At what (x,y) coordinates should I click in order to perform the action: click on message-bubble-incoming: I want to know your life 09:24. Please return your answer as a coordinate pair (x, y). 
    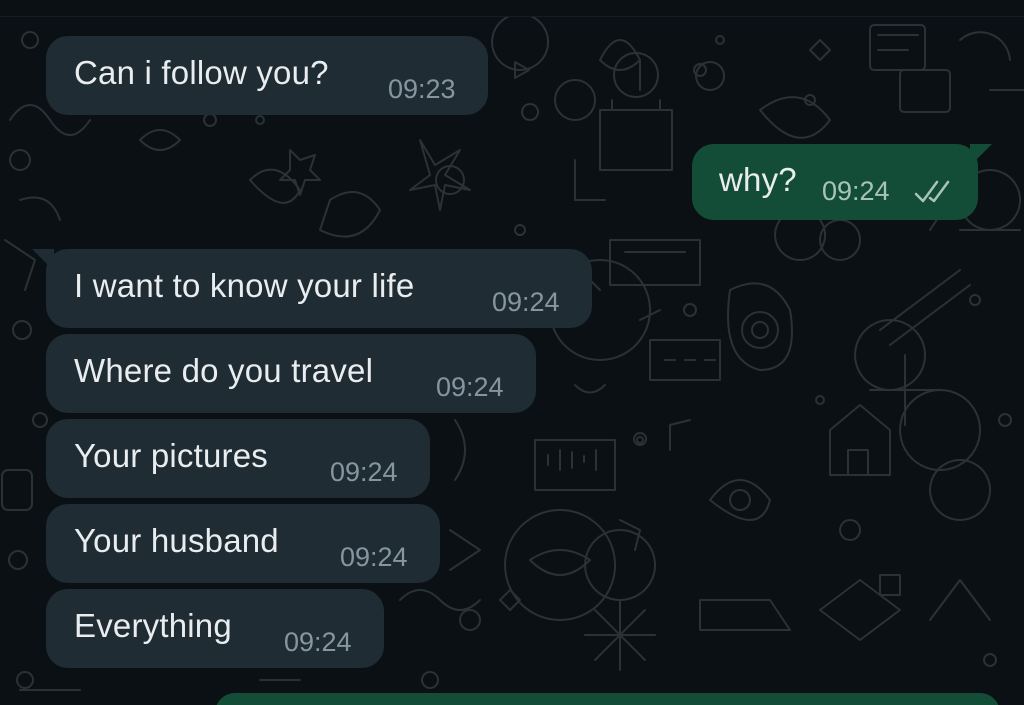
    Looking at the image, I should click on (312, 288).